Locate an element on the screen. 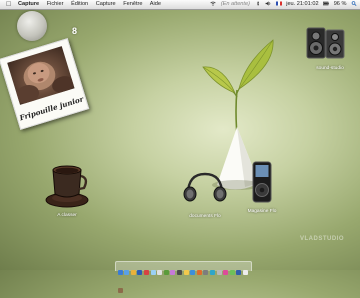 The width and height of the screenshot is (360, 298). coffee-cup-icon is located at coordinates (67, 186).